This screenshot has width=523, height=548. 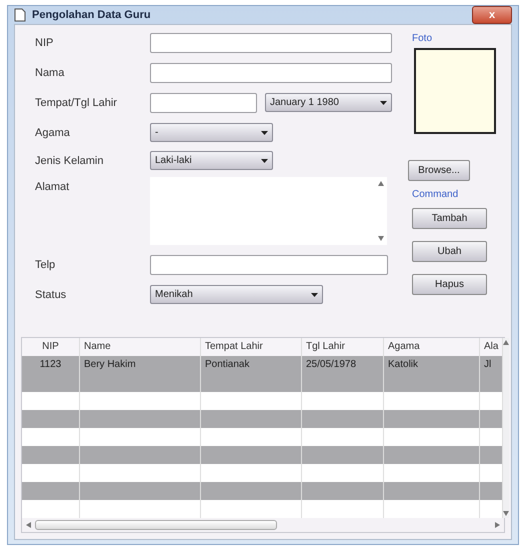 What do you see at coordinates (156, 525) in the screenshot?
I see `scrollbar-thumb` at bounding box center [156, 525].